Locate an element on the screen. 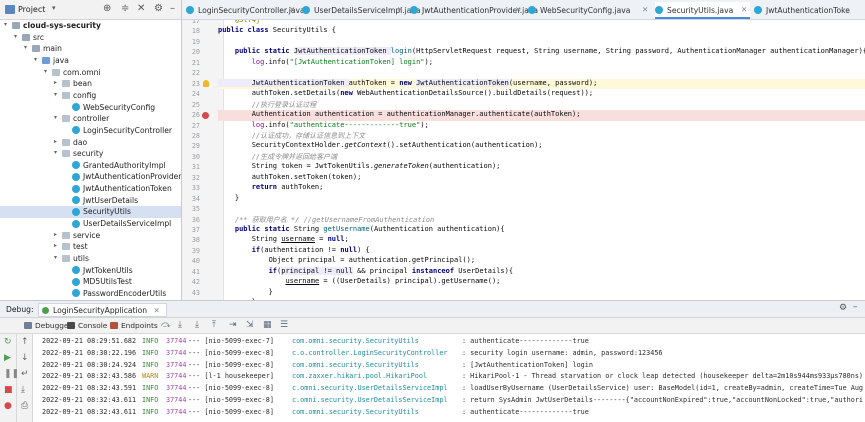  tree-item: ▾ java is located at coordinates (90, 61).